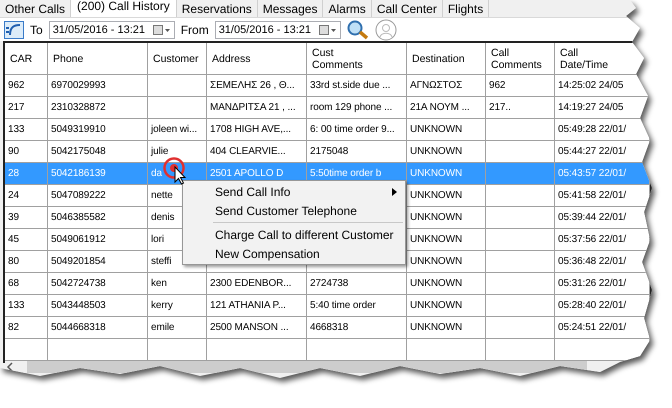 The width and height of the screenshot is (672, 408). What do you see at coordinates (194, 29) in the screenshot?
I see `from-label: From` at bounding box center [194, 29].